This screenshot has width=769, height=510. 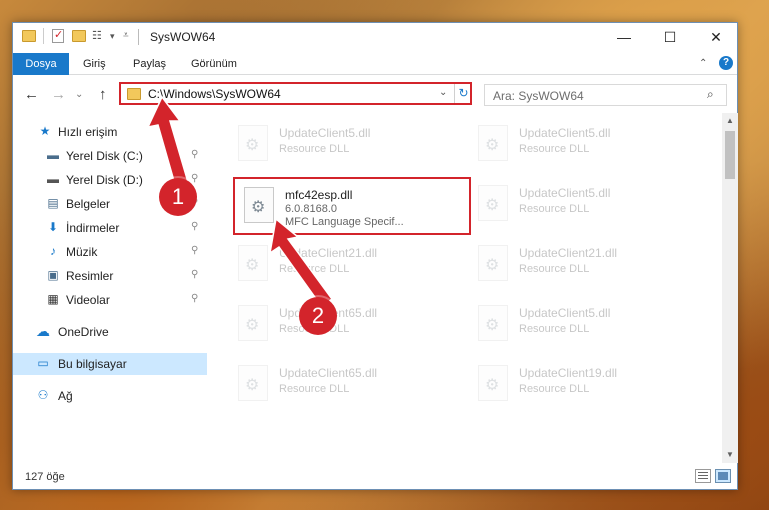 I want to click on up-button: ↑, so click(x=103, y=94).